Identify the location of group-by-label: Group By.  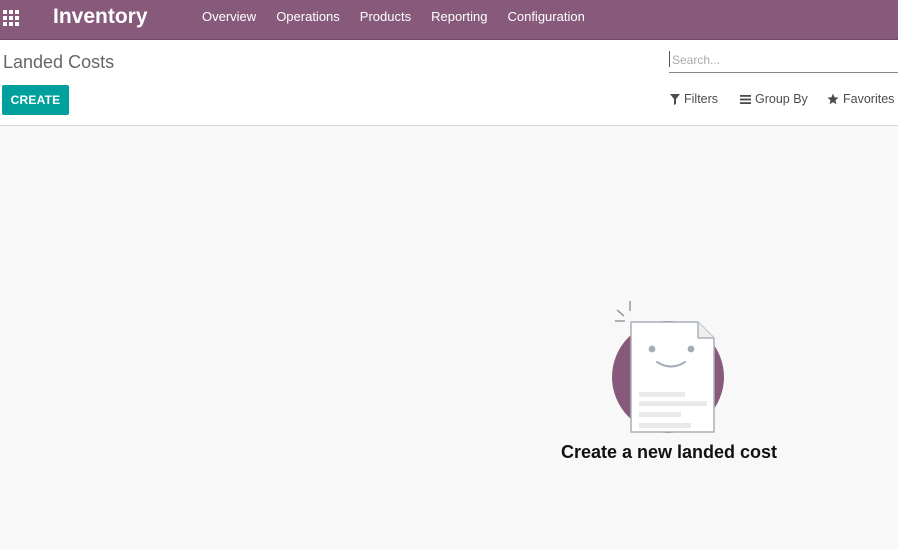
(781, 99).